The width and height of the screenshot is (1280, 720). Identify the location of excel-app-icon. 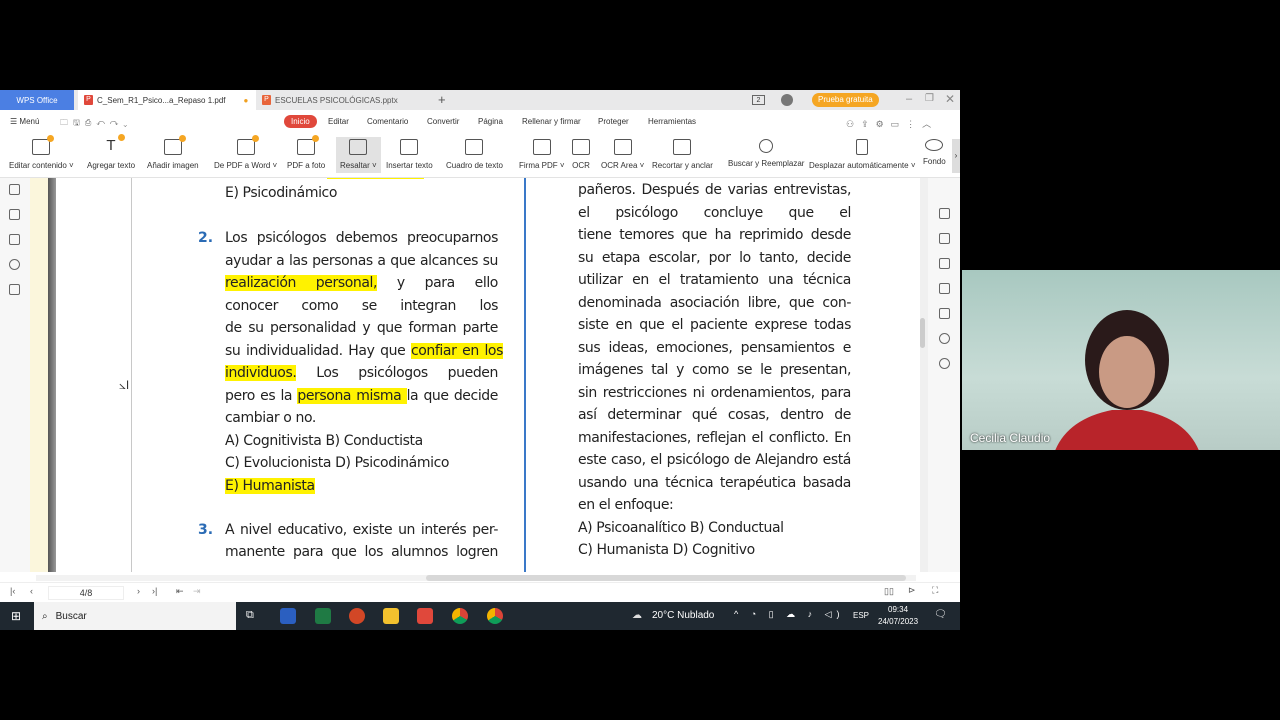
(323, 616).